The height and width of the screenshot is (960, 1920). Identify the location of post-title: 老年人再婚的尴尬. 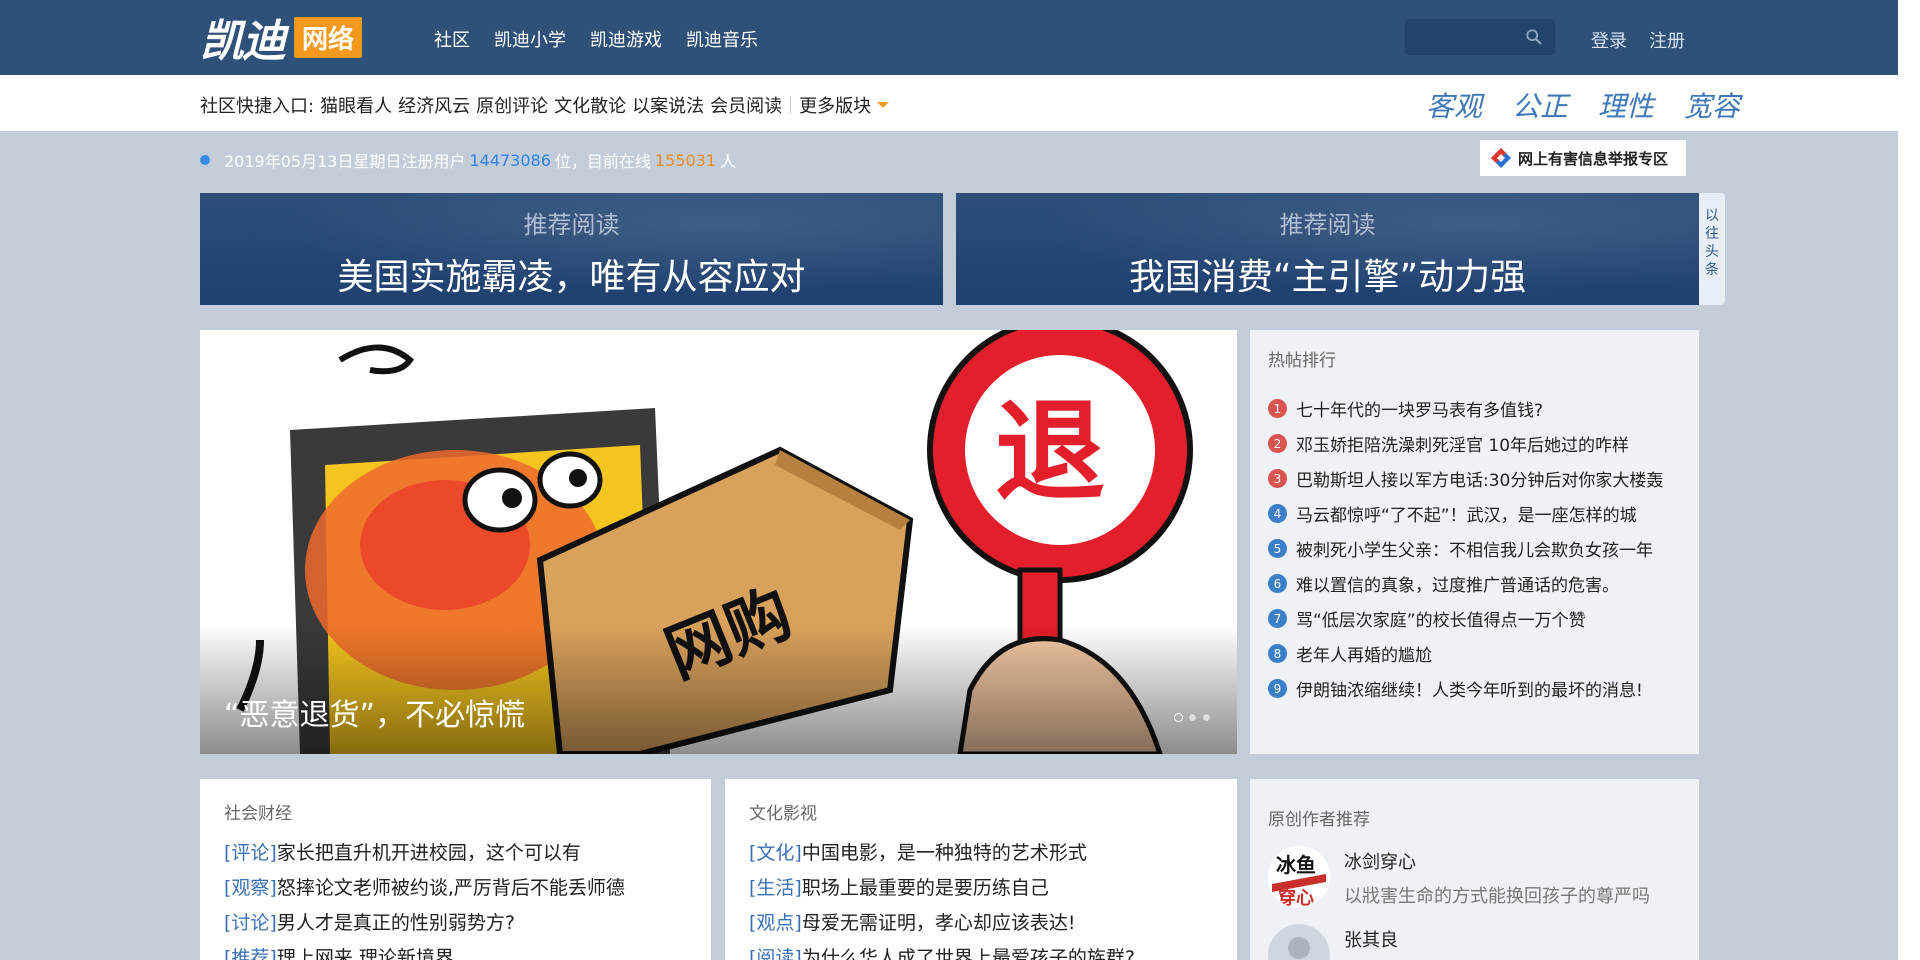
(1364, 653).